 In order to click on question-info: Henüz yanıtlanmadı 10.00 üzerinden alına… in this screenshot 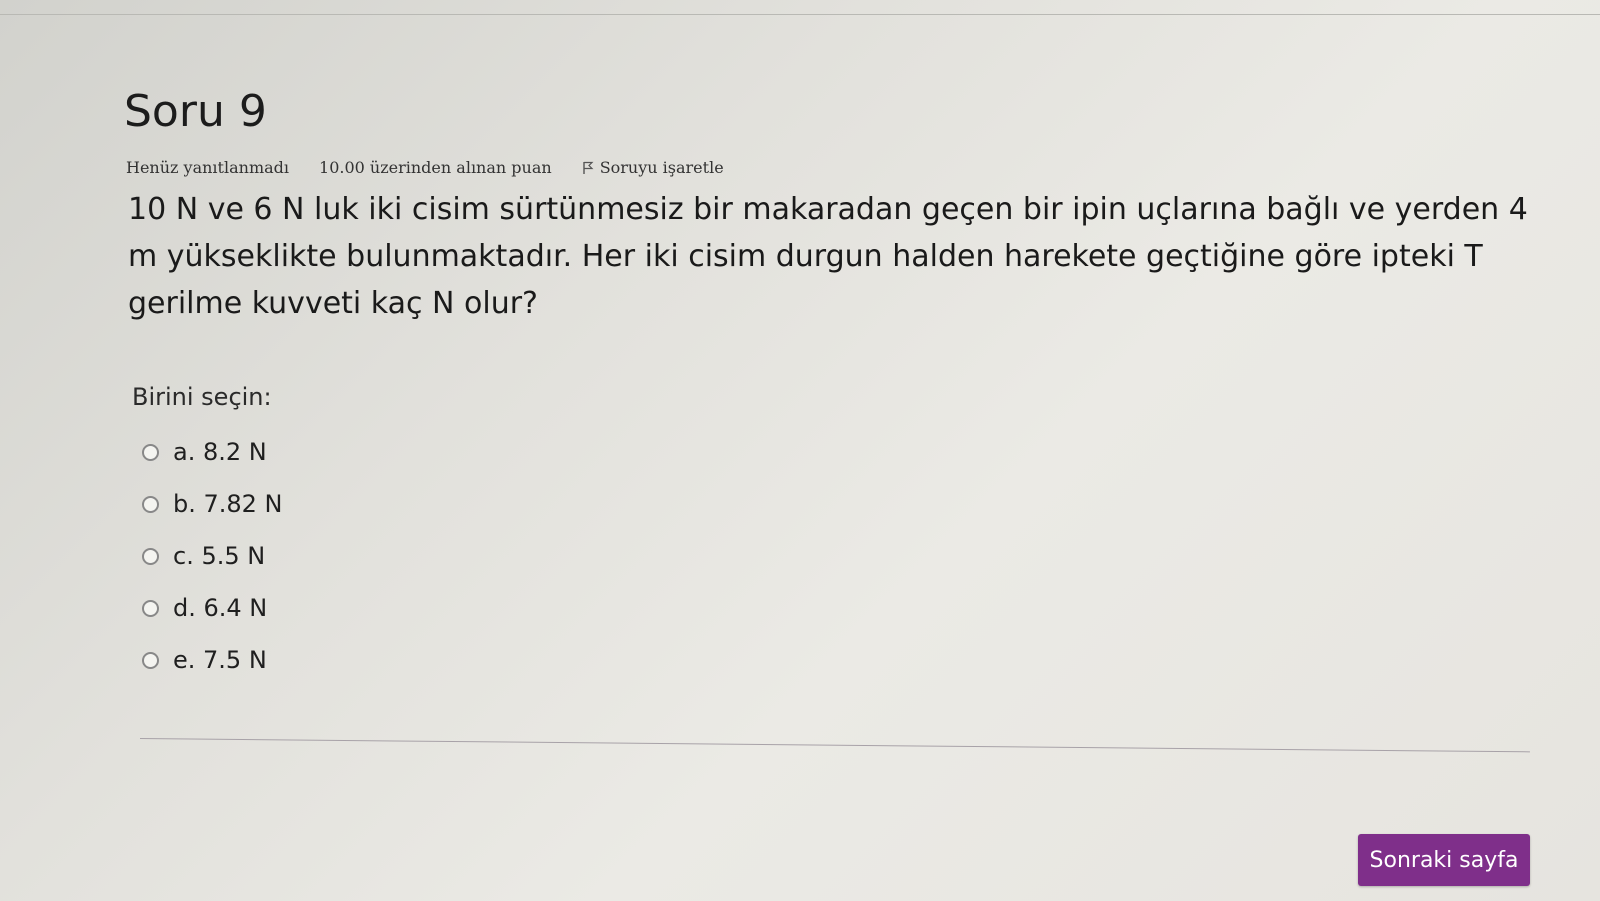, I will do `click(425, 167)`.